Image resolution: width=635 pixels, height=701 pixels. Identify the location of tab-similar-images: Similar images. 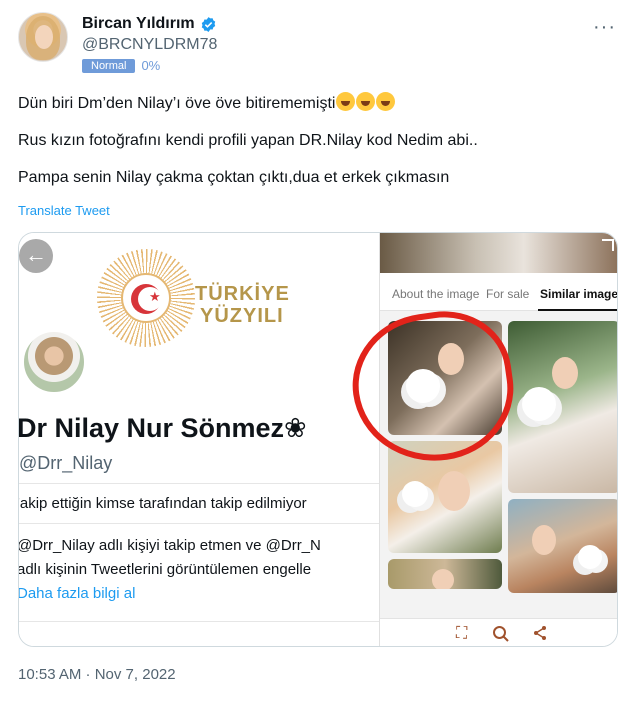
(579, 294).